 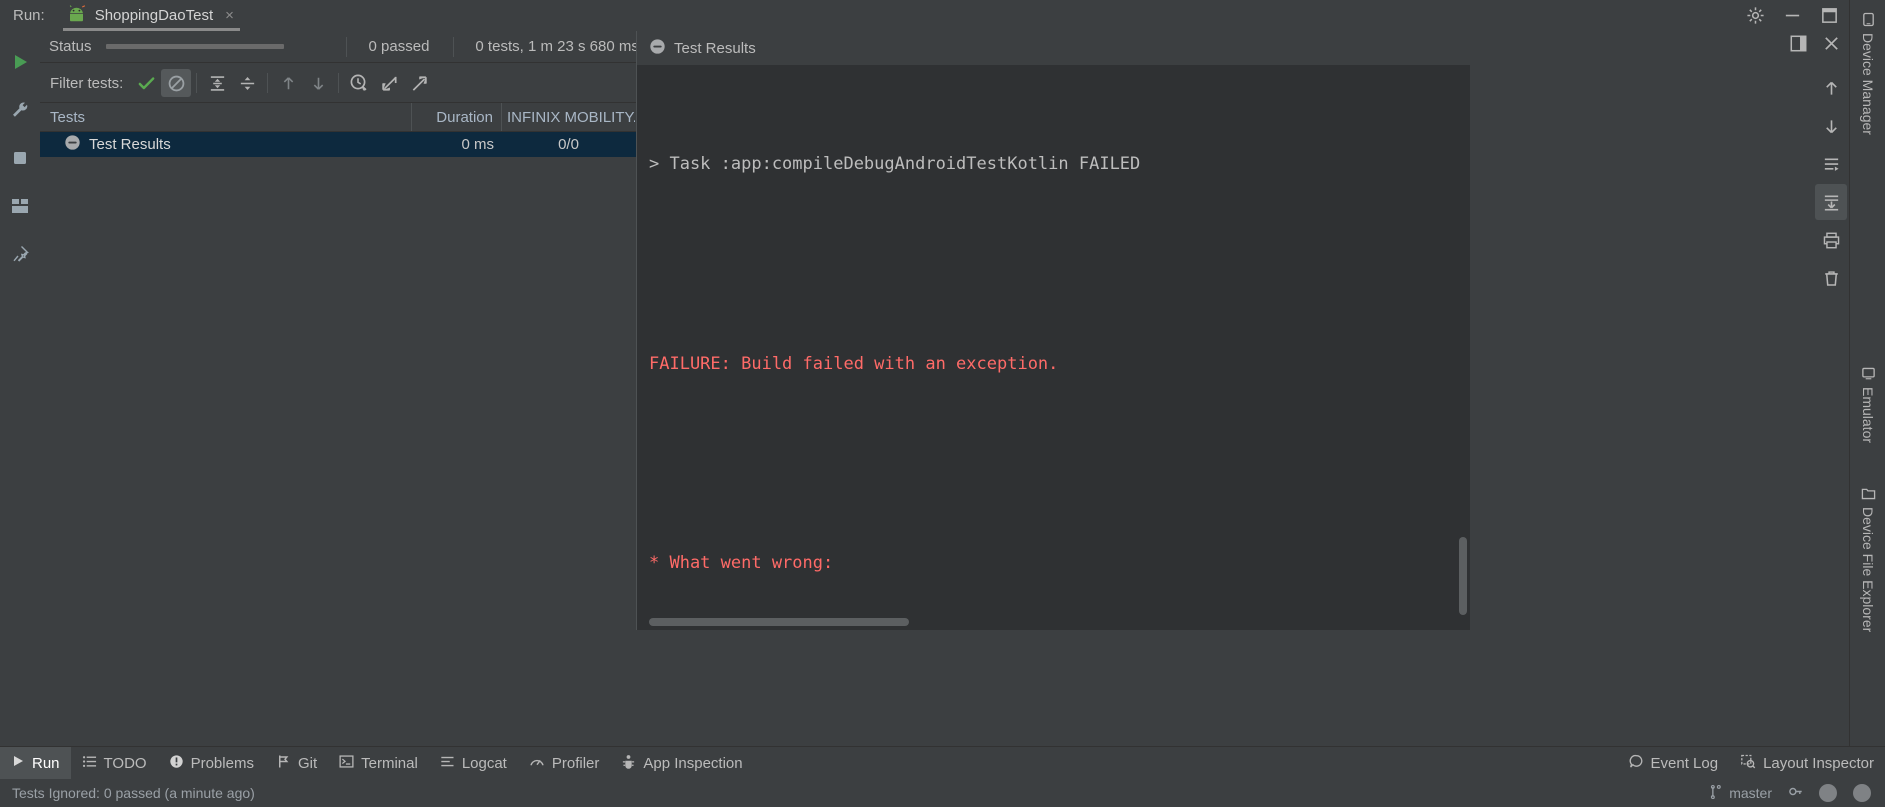 I want to click on collapse-all-icon, so click(x=247, y=83).